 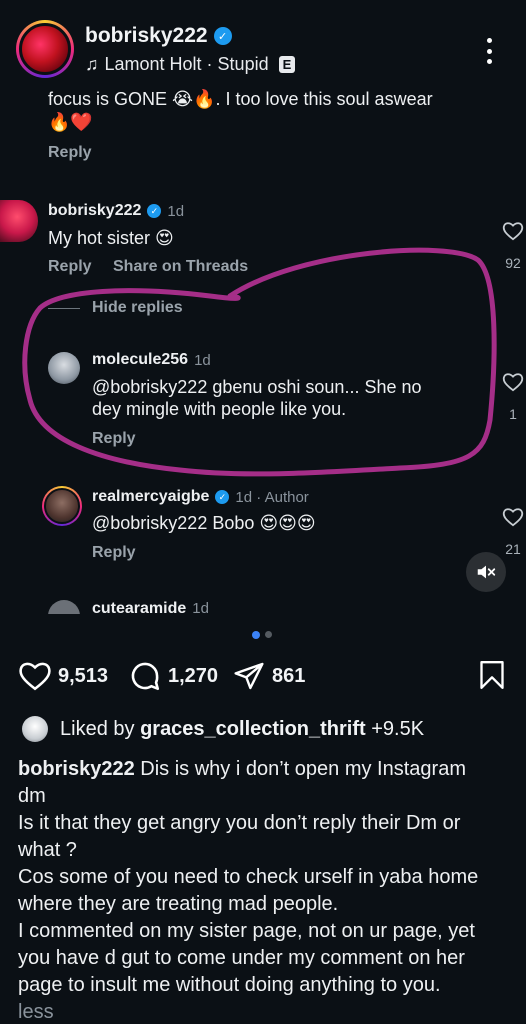 I want to click on comment-count: 1,270, so click(x=193, y=676).